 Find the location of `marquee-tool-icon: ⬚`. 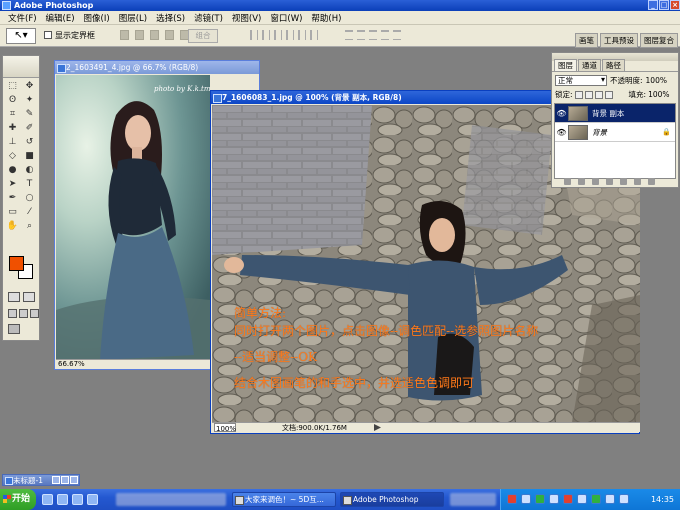

marquee-tool-icon: ⬚ is located at coordinates (12, 86).